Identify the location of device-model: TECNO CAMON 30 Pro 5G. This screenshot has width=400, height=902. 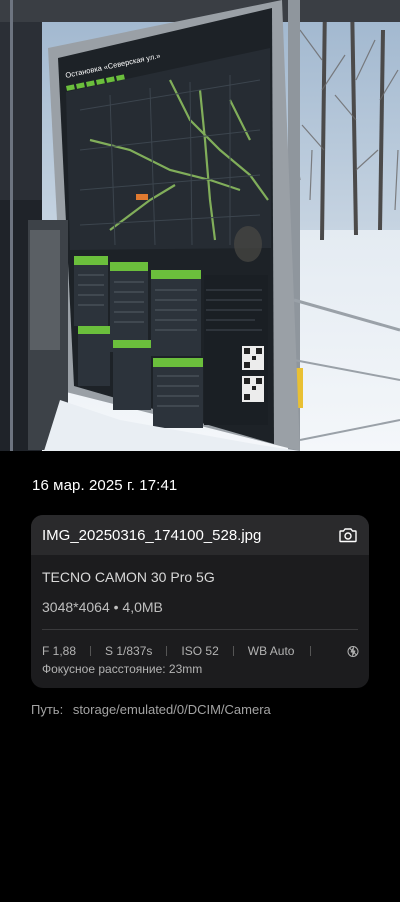
(128, 577).